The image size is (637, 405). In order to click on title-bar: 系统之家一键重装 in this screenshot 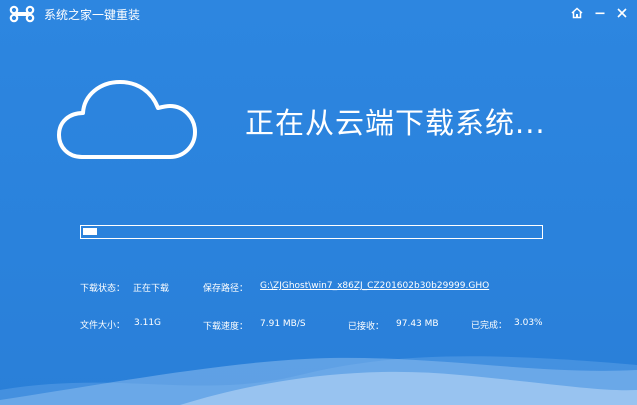, I will do `click(318, 14)`.